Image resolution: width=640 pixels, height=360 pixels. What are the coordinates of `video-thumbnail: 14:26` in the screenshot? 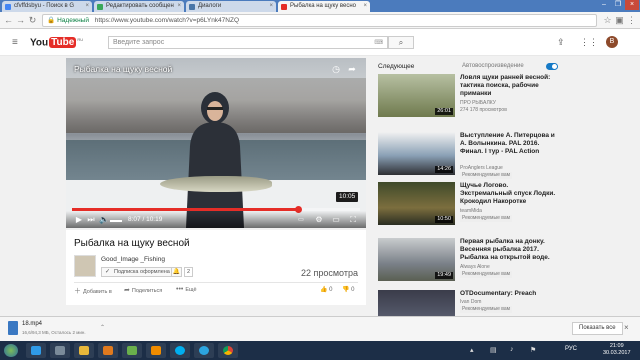 It's located at (416, 153).